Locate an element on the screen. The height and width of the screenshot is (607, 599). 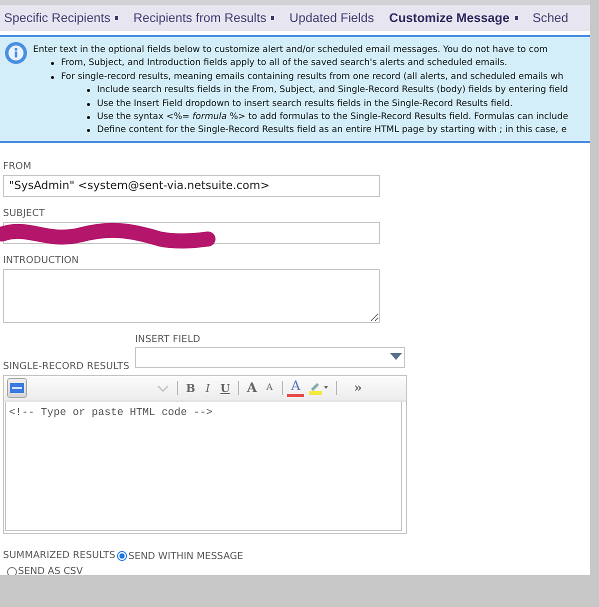
decrease-font-button: A is located at coordinates (269, 388).